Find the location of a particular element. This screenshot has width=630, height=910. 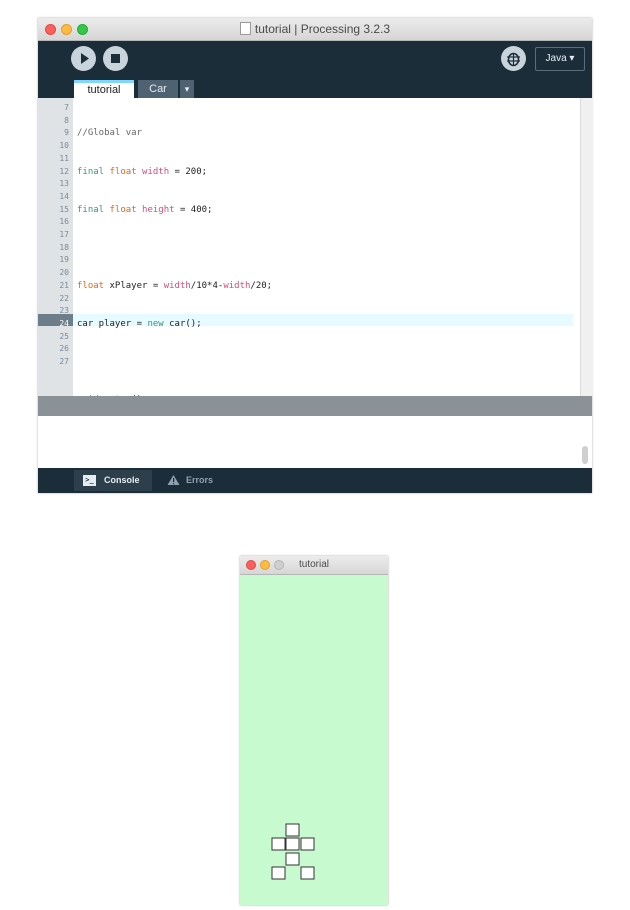

stop-icon is located at coordinates (115, 58).